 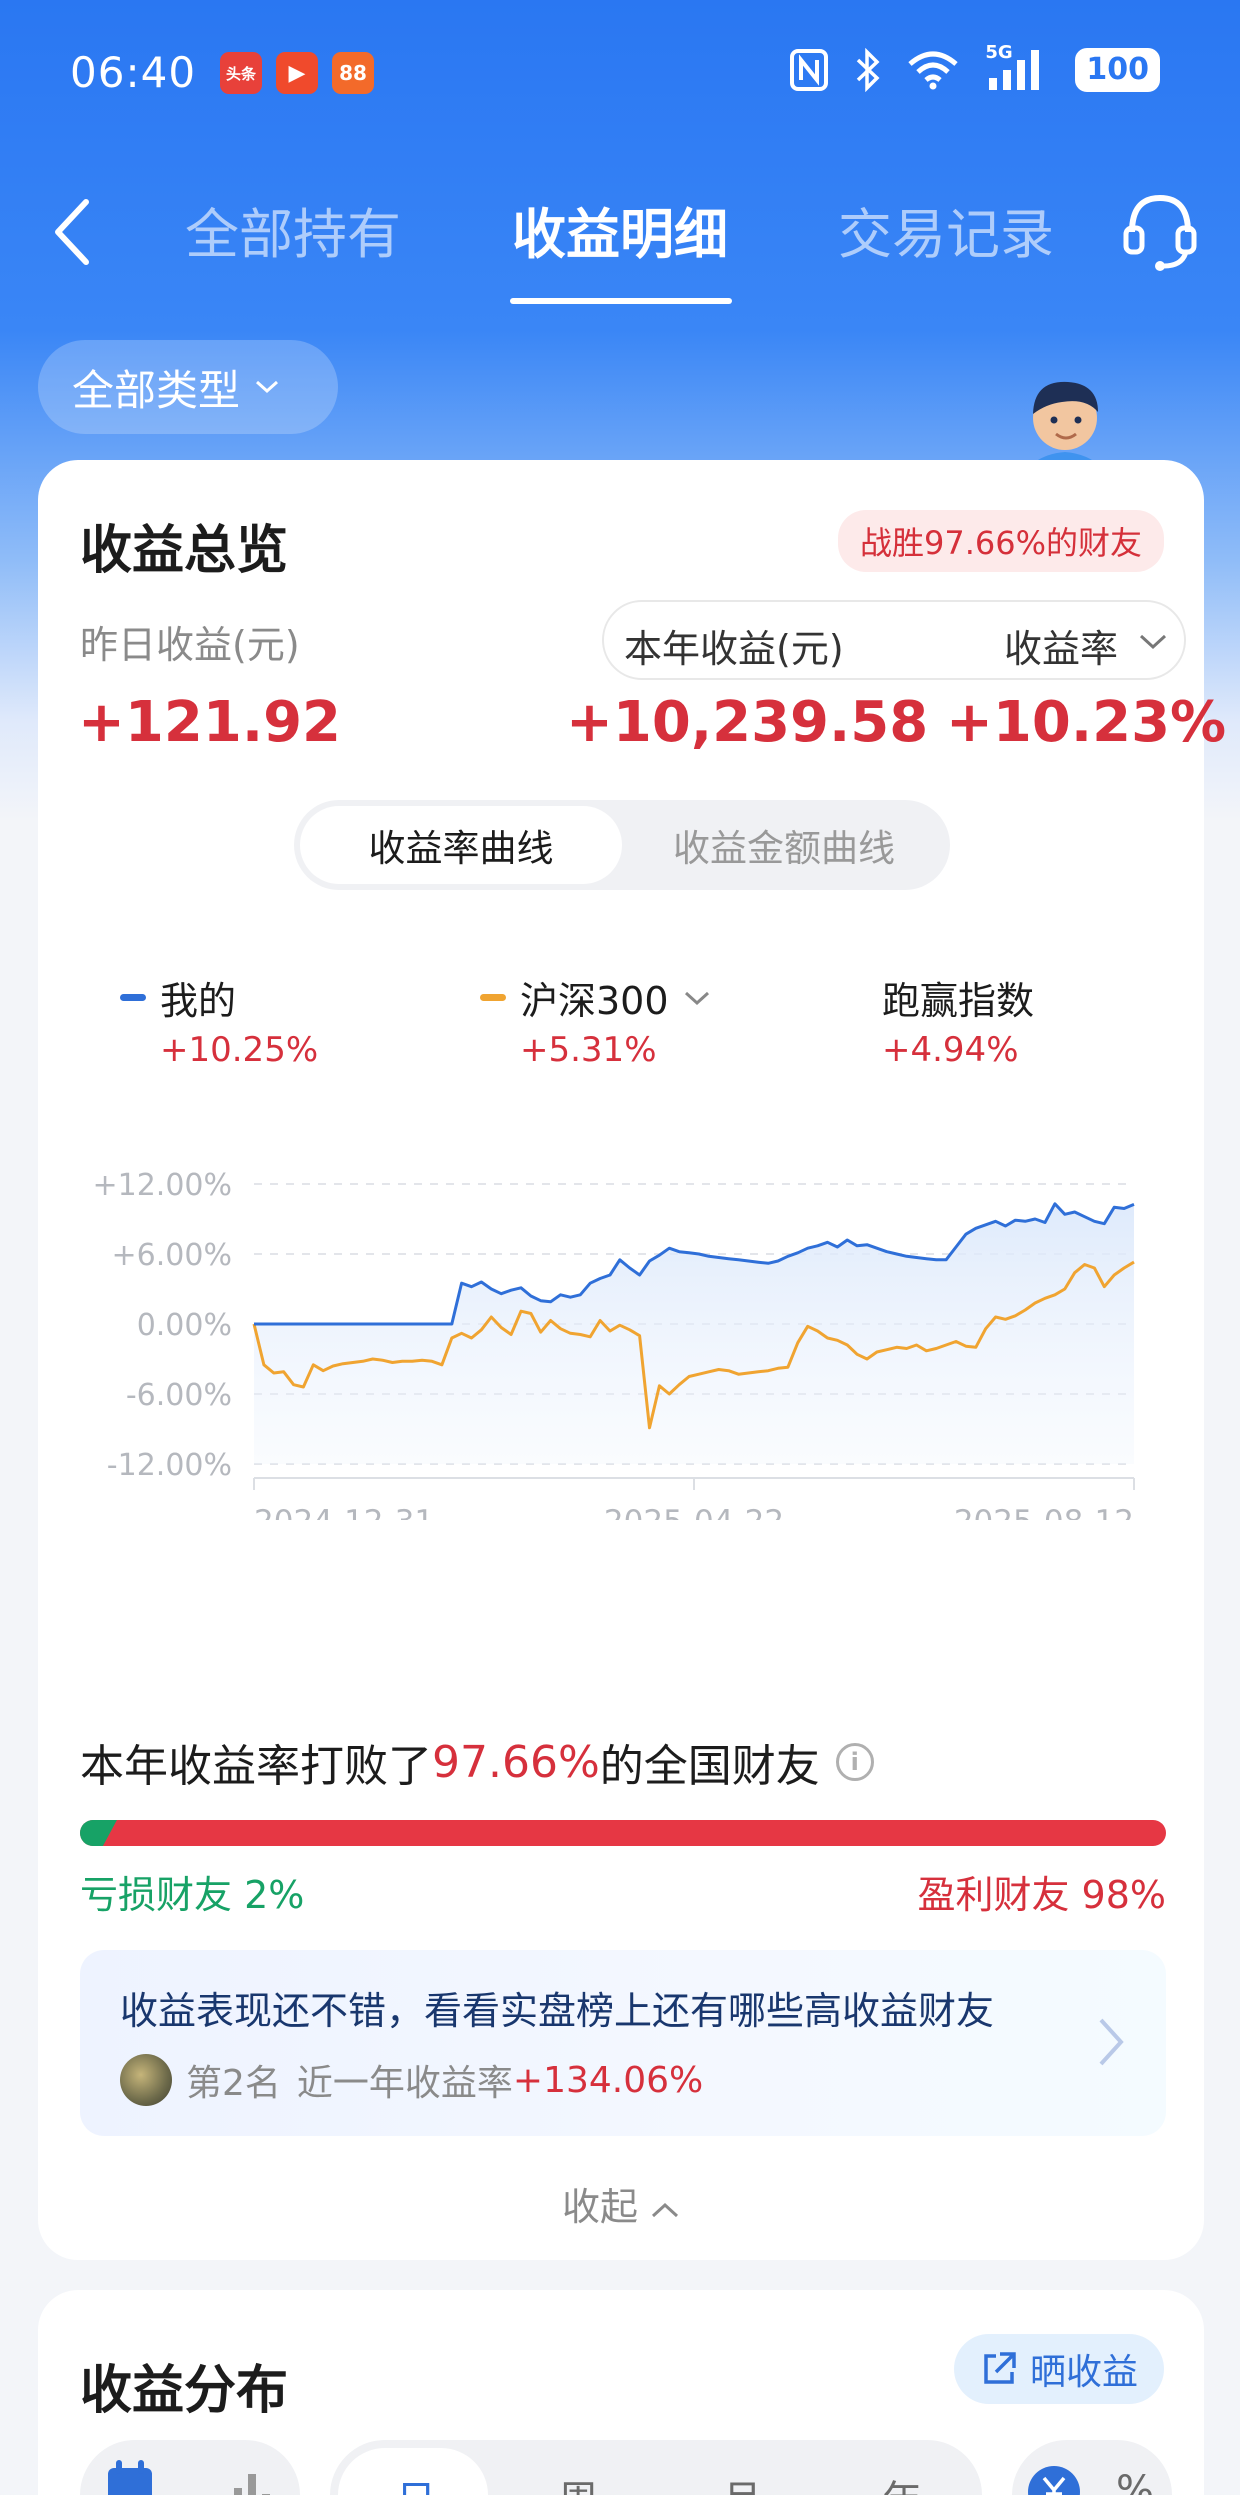 What do you see at coordinates (130, 2474) in the screenshot?
I see `calendar-icon` at bounding box center [130, 2474].